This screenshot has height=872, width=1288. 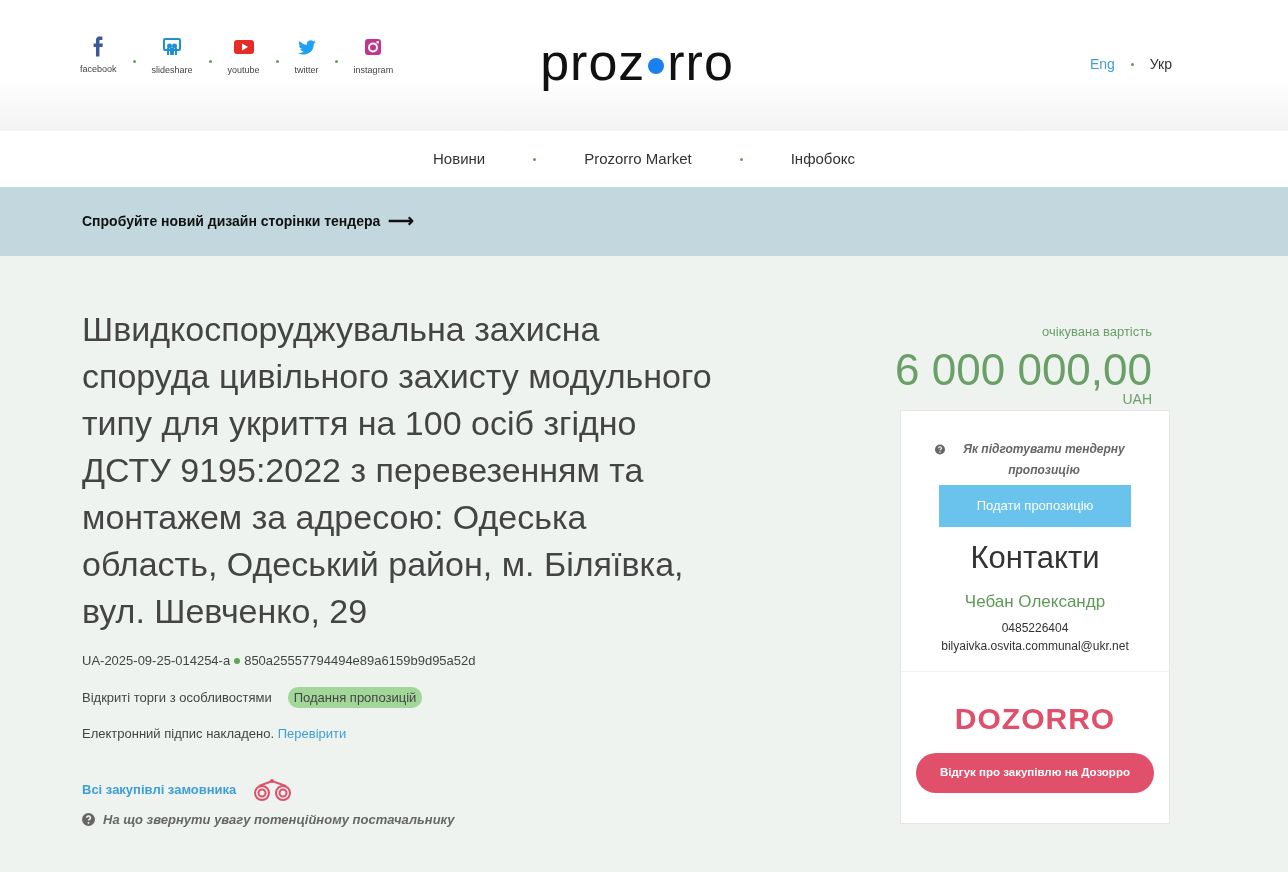 What do you see at coordinates (156, 661) in the screenshot?
I see `tender-id: UA-2025-09-25-014254-a` at bounding box center [156, 661].